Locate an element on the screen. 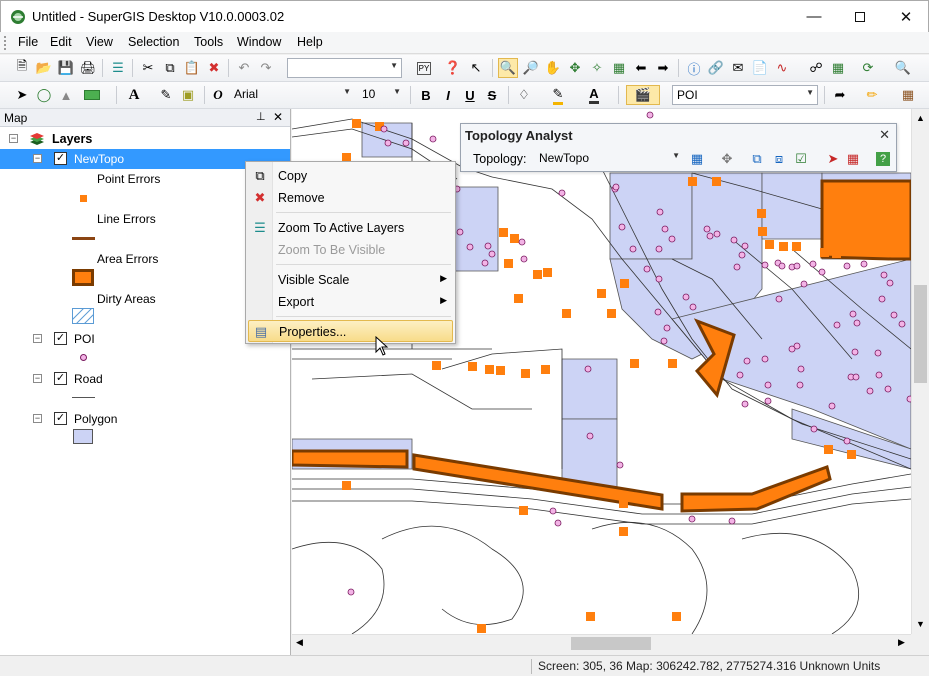 The height and width of the screenshot is (676, 929). draw-point-button: ◯ is located at coordinates (44, 95).